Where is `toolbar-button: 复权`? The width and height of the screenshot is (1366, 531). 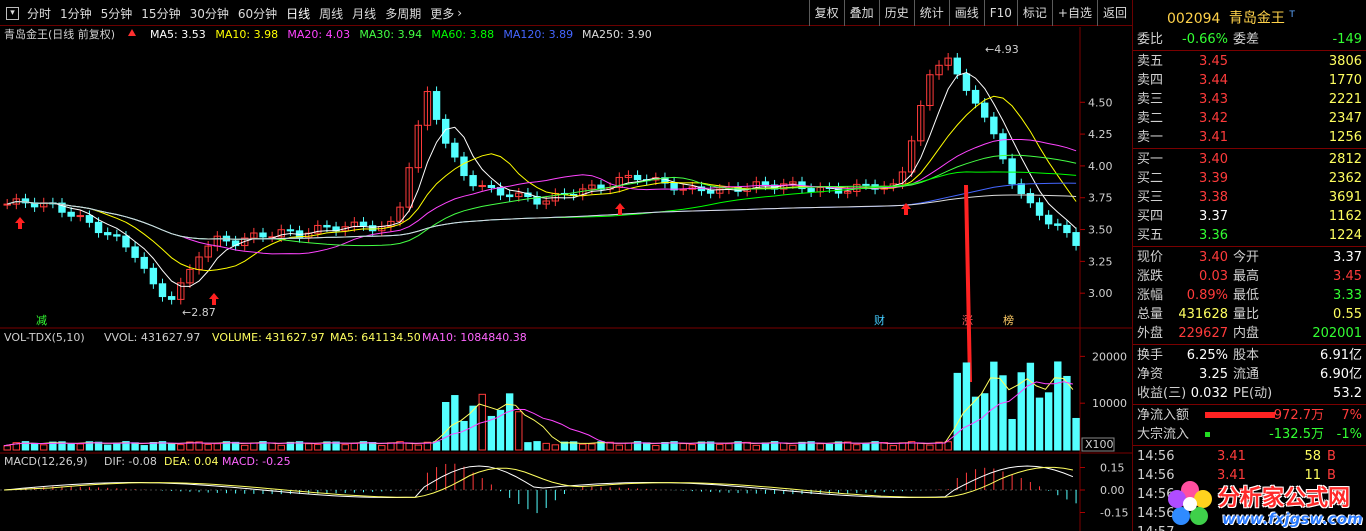 toolbar-button: 复权 is located at coordinates (826, 13).